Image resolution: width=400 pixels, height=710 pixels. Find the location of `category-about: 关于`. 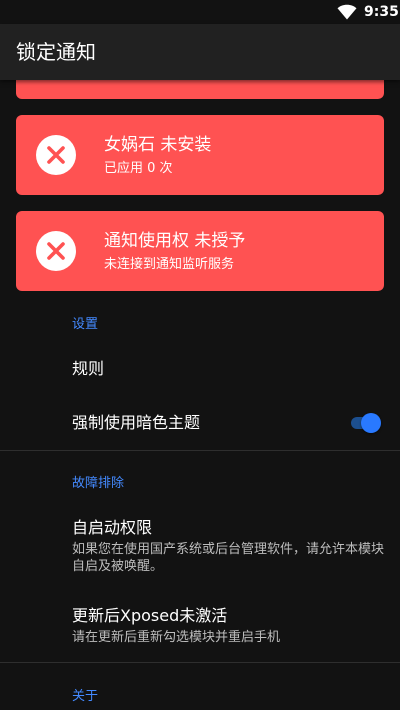

category-about: 关于 is located at coordinates (85, 696).